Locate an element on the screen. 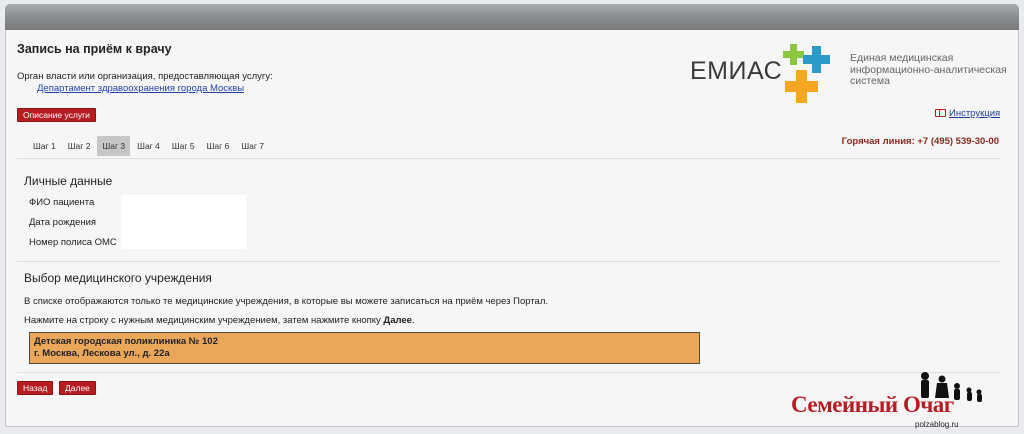 The height and width of the screenshot is (434, 1024). step-tab: Шаг 4 is located at coordinates (148, 146).